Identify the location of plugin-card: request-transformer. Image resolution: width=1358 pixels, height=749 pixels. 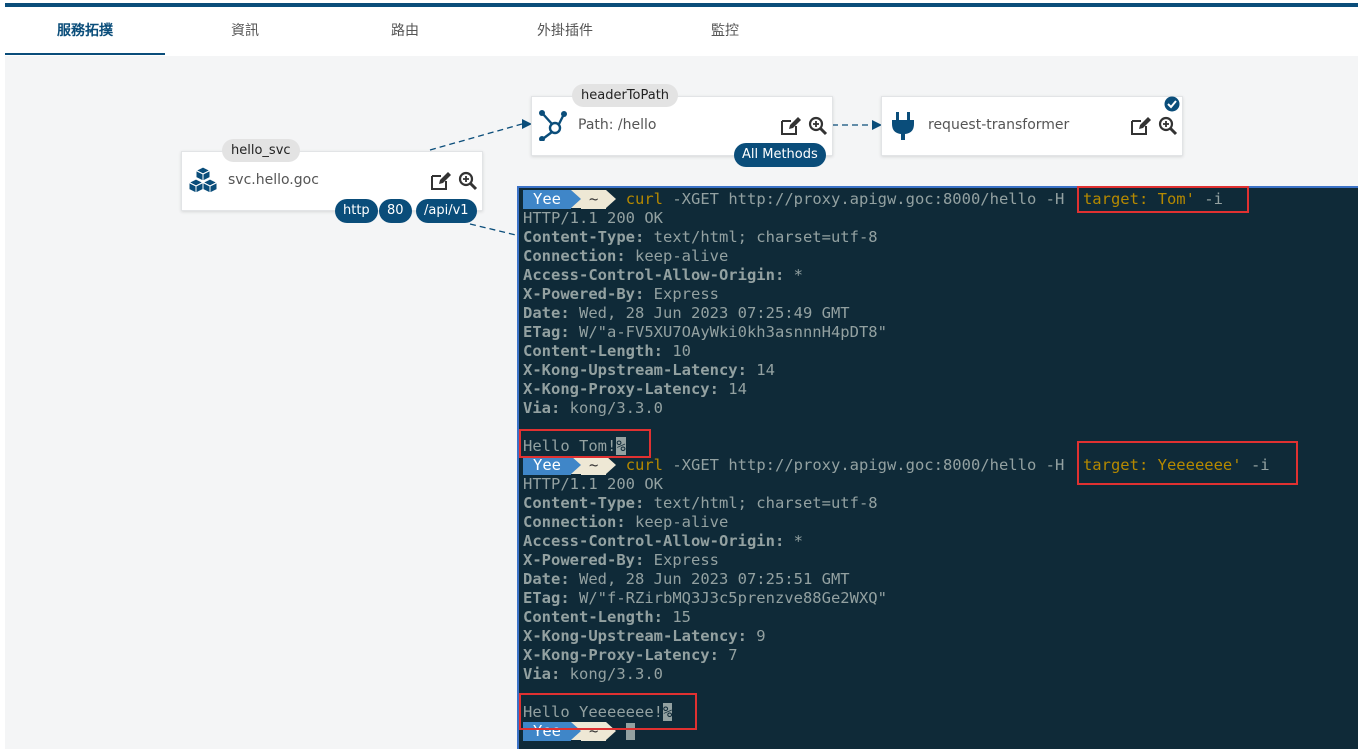
(1032, 126).